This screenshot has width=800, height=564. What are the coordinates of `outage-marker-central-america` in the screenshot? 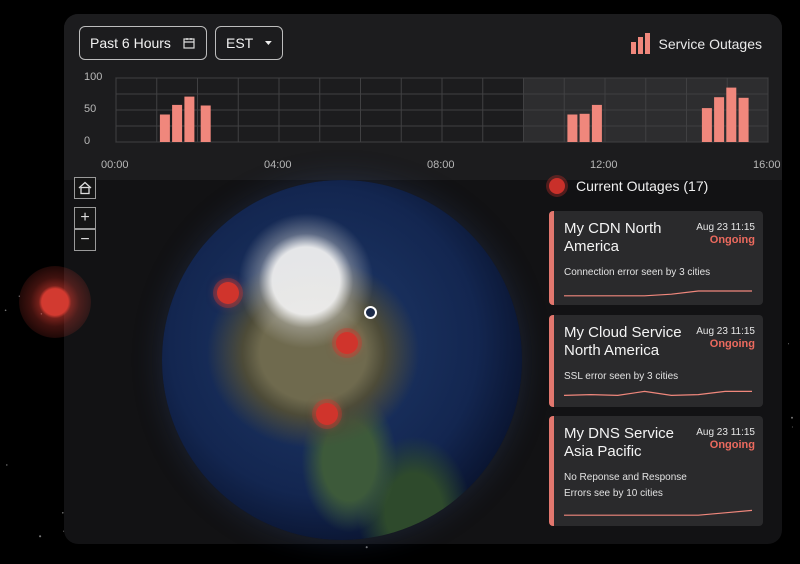 It's located at (327, 414).